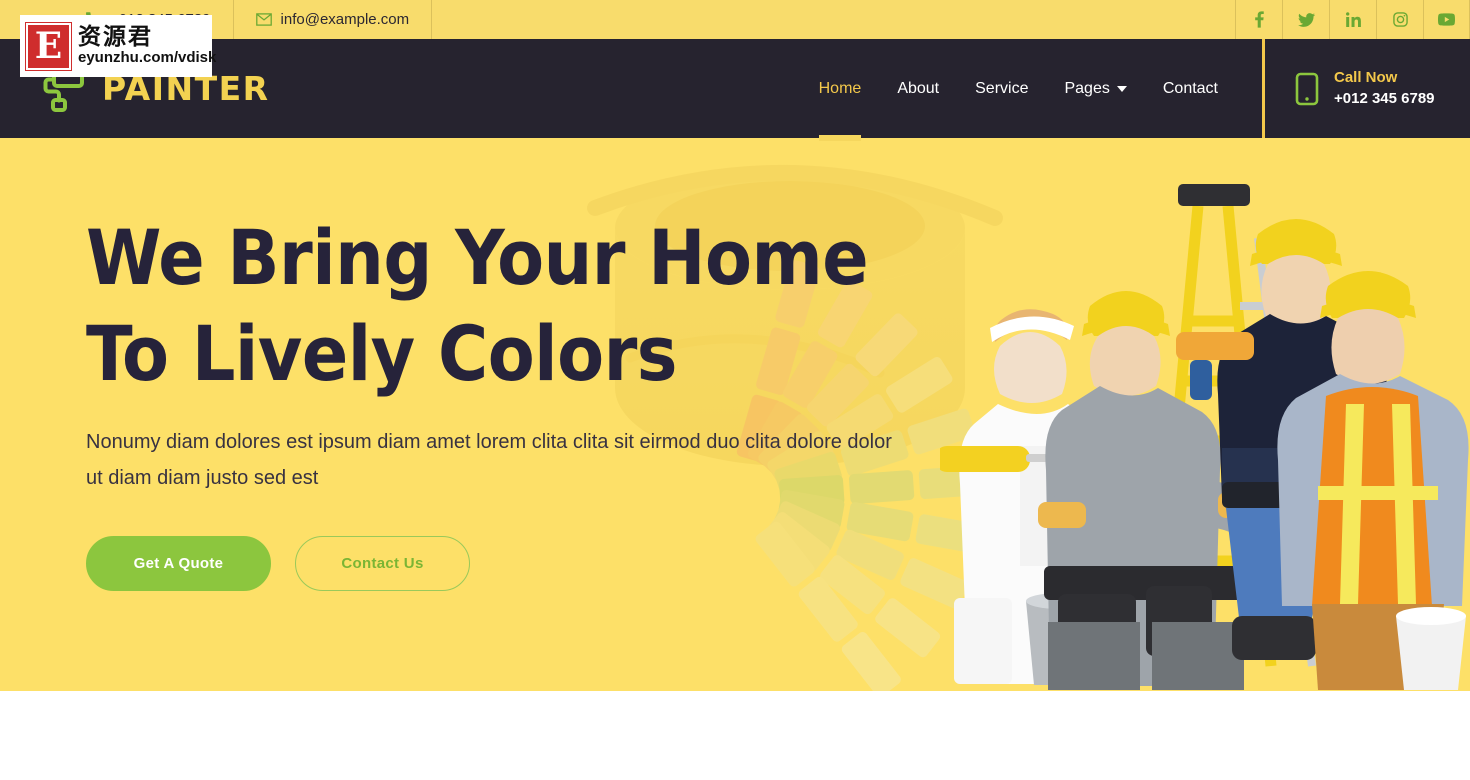 The width and height of the screenshot is (1470, 780). Describe the element at coordinates (1446, 19) in the screenshot. I see `youtube-icon` at that location.